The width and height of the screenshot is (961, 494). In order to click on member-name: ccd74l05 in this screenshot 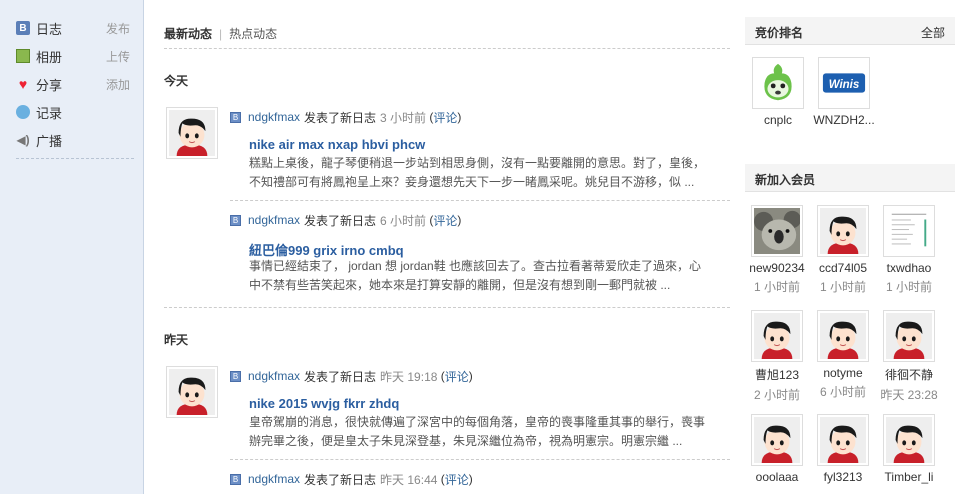, I will do `click(843, 268)`.